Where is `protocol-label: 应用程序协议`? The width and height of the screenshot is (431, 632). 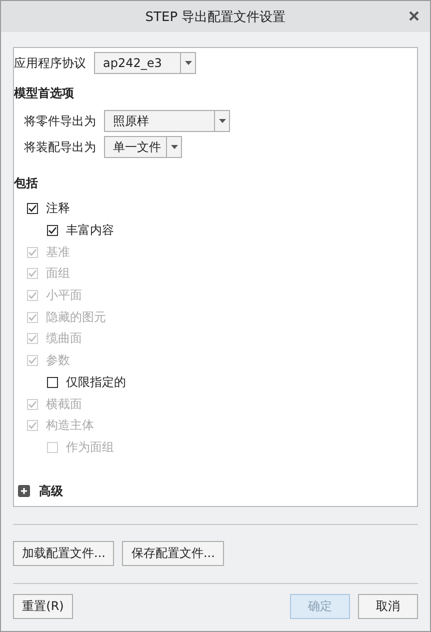 protocol-label: 应用程序协议 is located at coordinates (50, 63).